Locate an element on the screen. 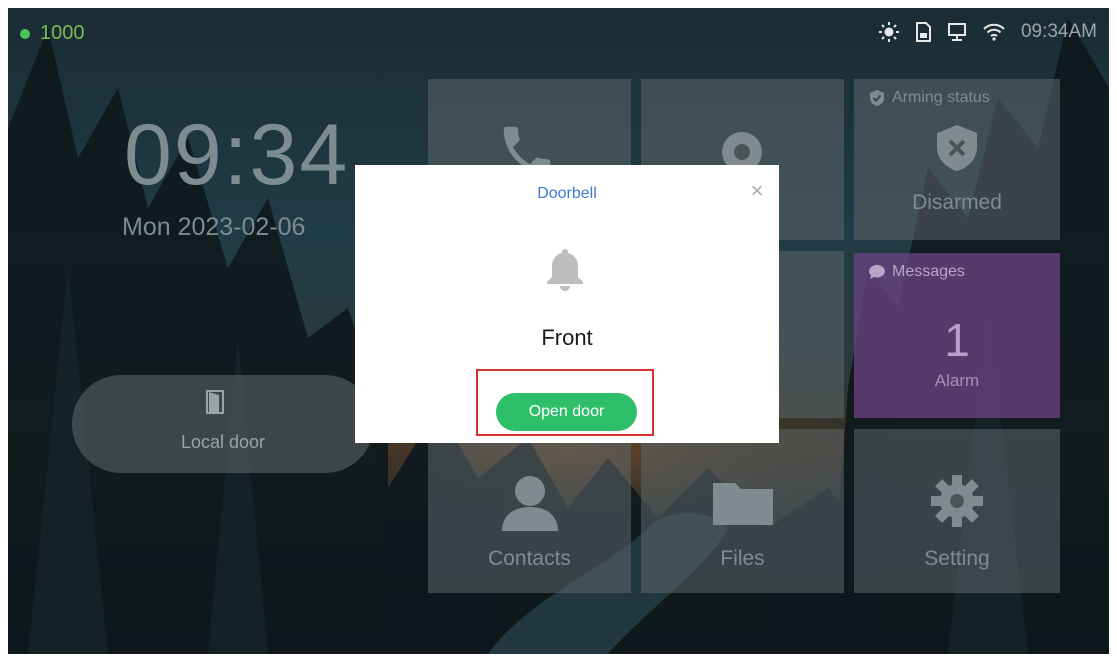 The width and height of the screenshot is (1117, 656). dialog-title: Doorbell is located at coordinates (567, 193).